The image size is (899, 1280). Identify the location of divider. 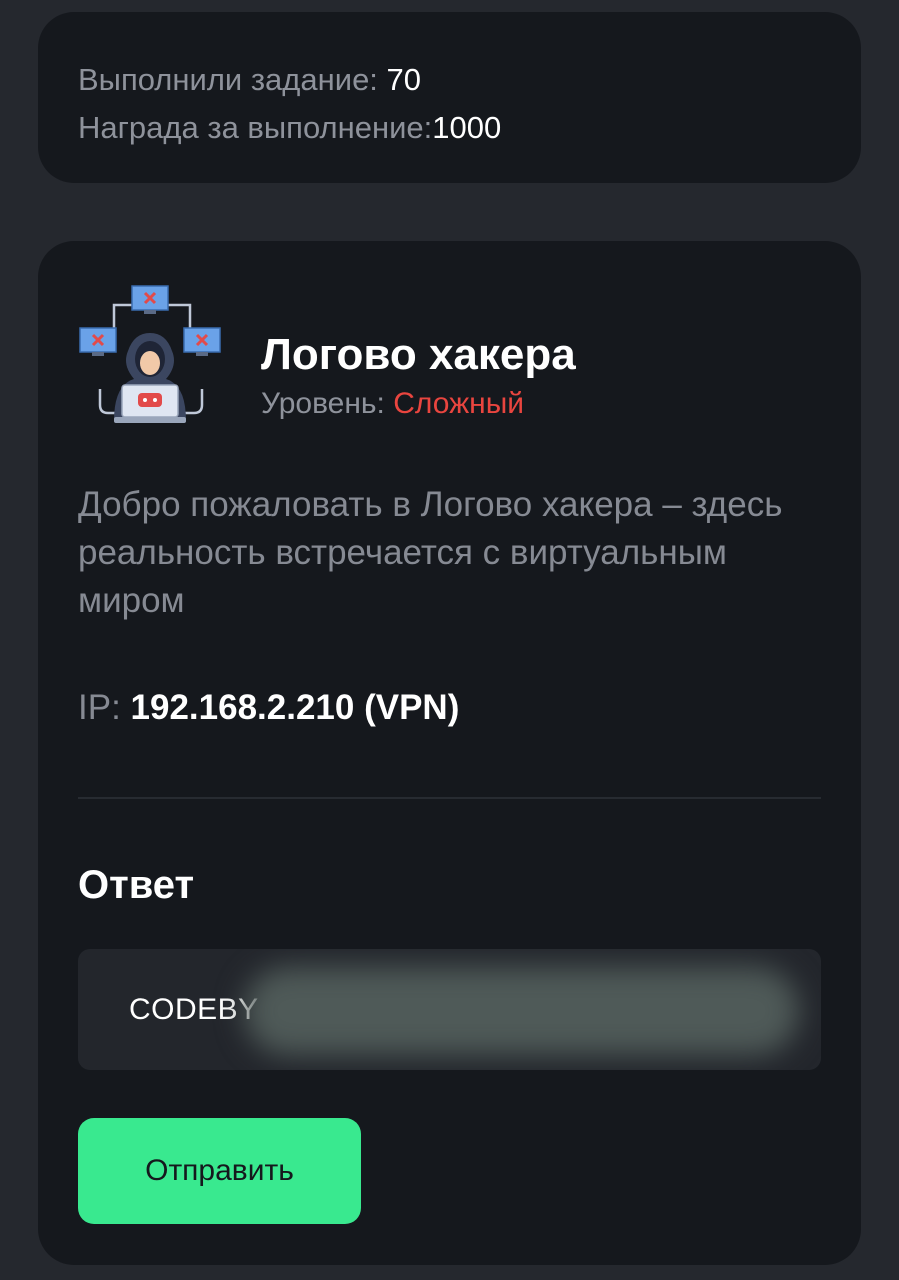
(449, 798).